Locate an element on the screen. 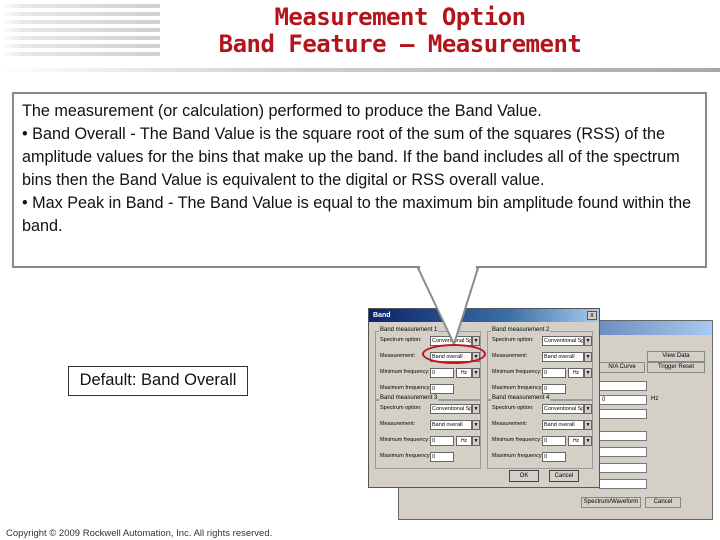 This screenshot has width=720, height=540. header-stripes is located at coordinates (80, 35).